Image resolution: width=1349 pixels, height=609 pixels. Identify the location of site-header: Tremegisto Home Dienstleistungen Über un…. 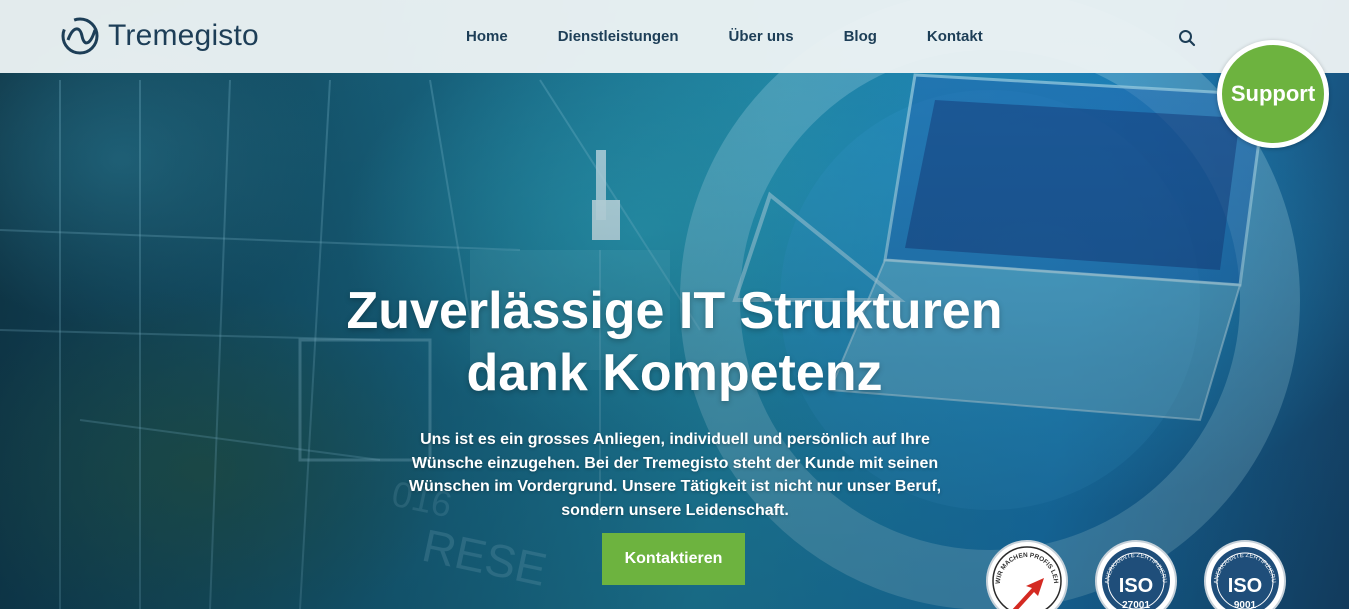
(674, 36).